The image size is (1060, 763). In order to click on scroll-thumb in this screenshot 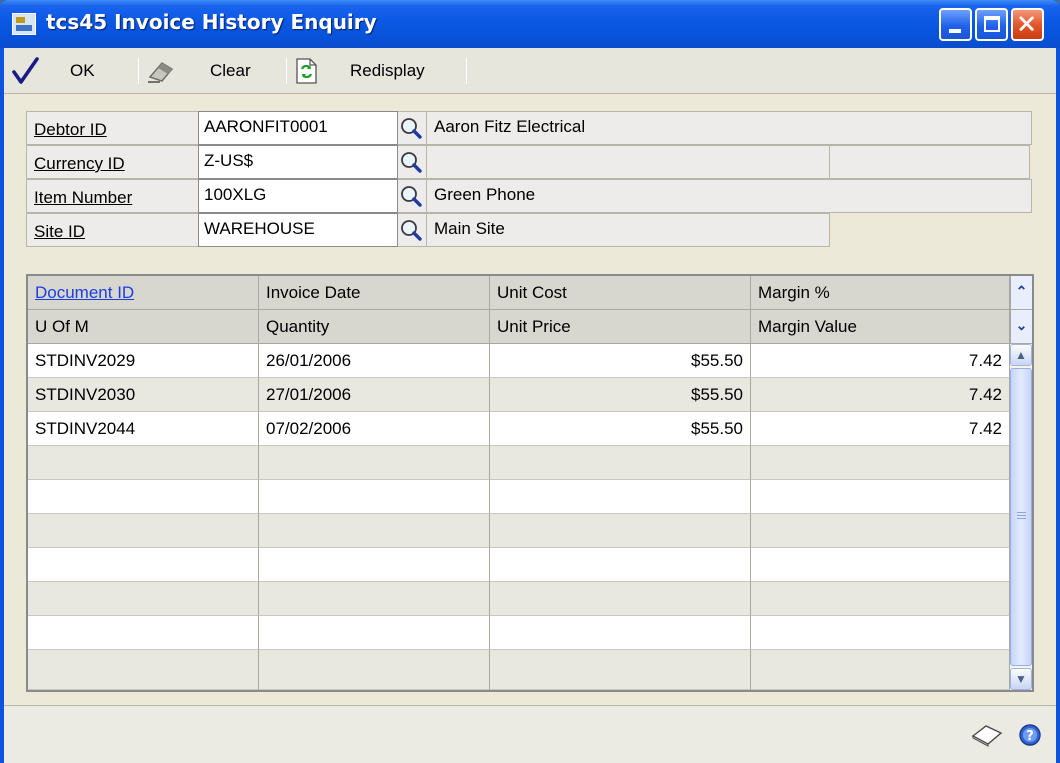, I will do `click(1021, 517)`.